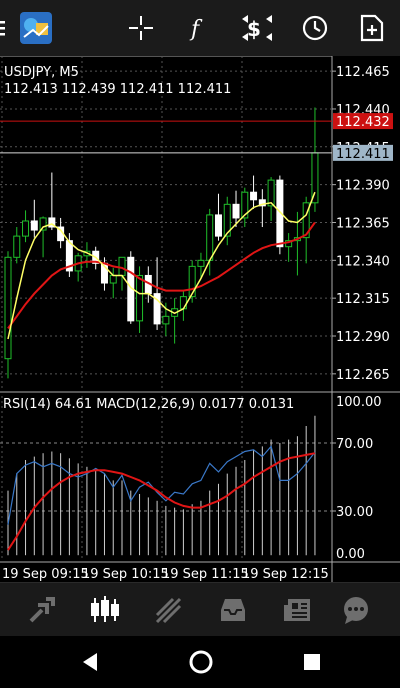  I want to click on rsi-line, so click(161, 485).